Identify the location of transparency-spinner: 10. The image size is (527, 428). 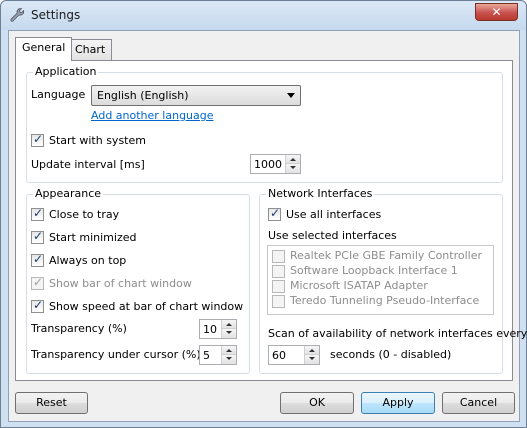
(218, 329).